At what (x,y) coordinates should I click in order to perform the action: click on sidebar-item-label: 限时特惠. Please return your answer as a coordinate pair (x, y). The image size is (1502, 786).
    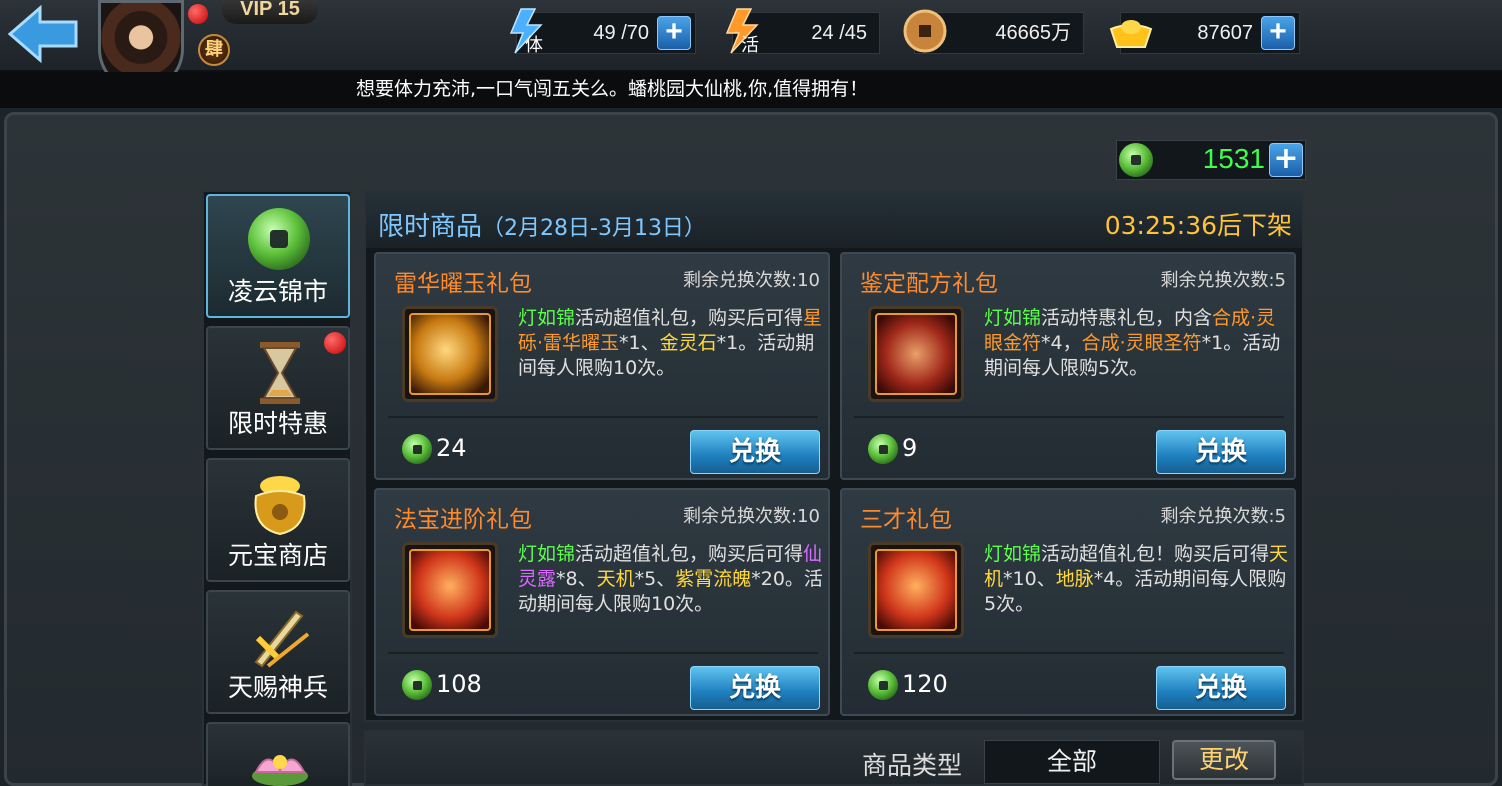
    Looking at the image, I should click on (277, 423).